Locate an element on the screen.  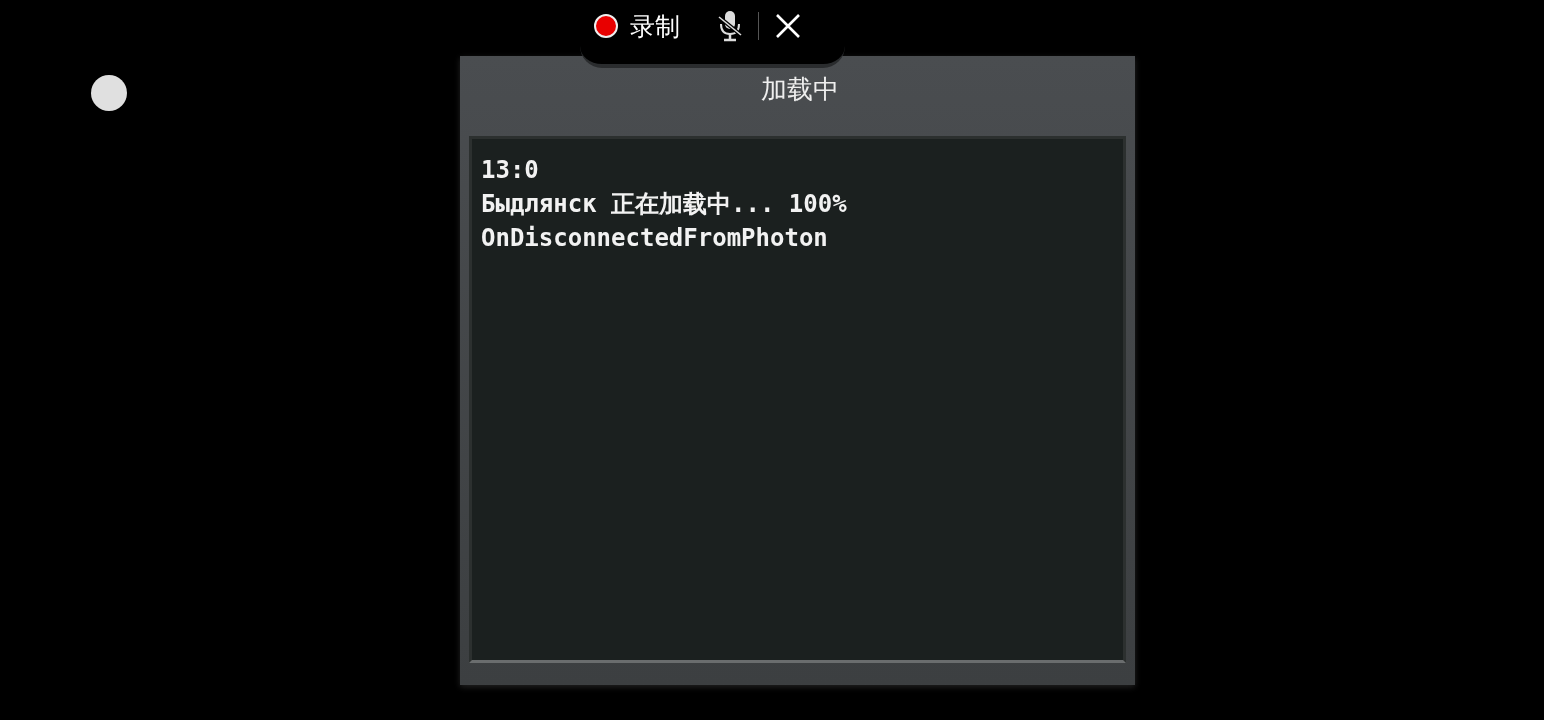
close-icon is located at coordinates (788, 26).